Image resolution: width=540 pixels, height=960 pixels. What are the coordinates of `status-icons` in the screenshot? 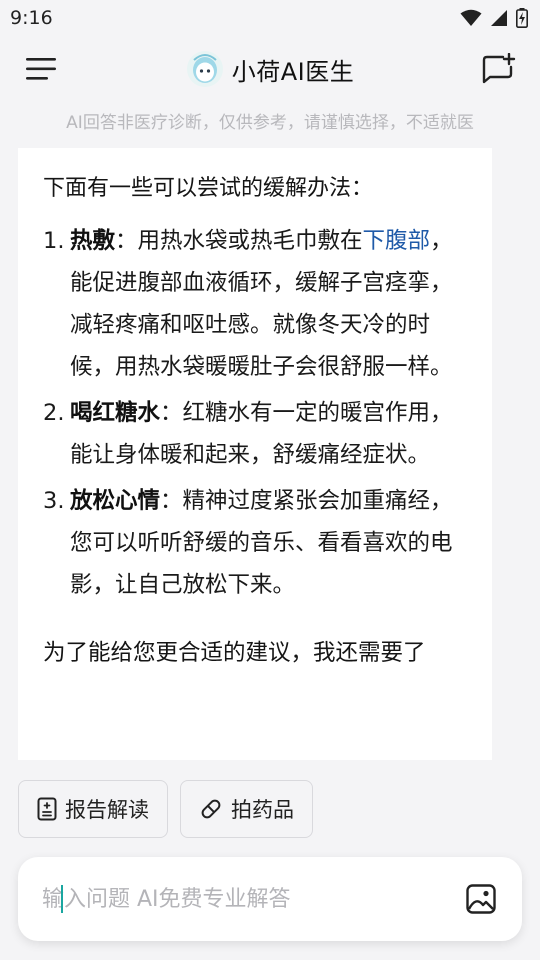 It's located at (494, 18).